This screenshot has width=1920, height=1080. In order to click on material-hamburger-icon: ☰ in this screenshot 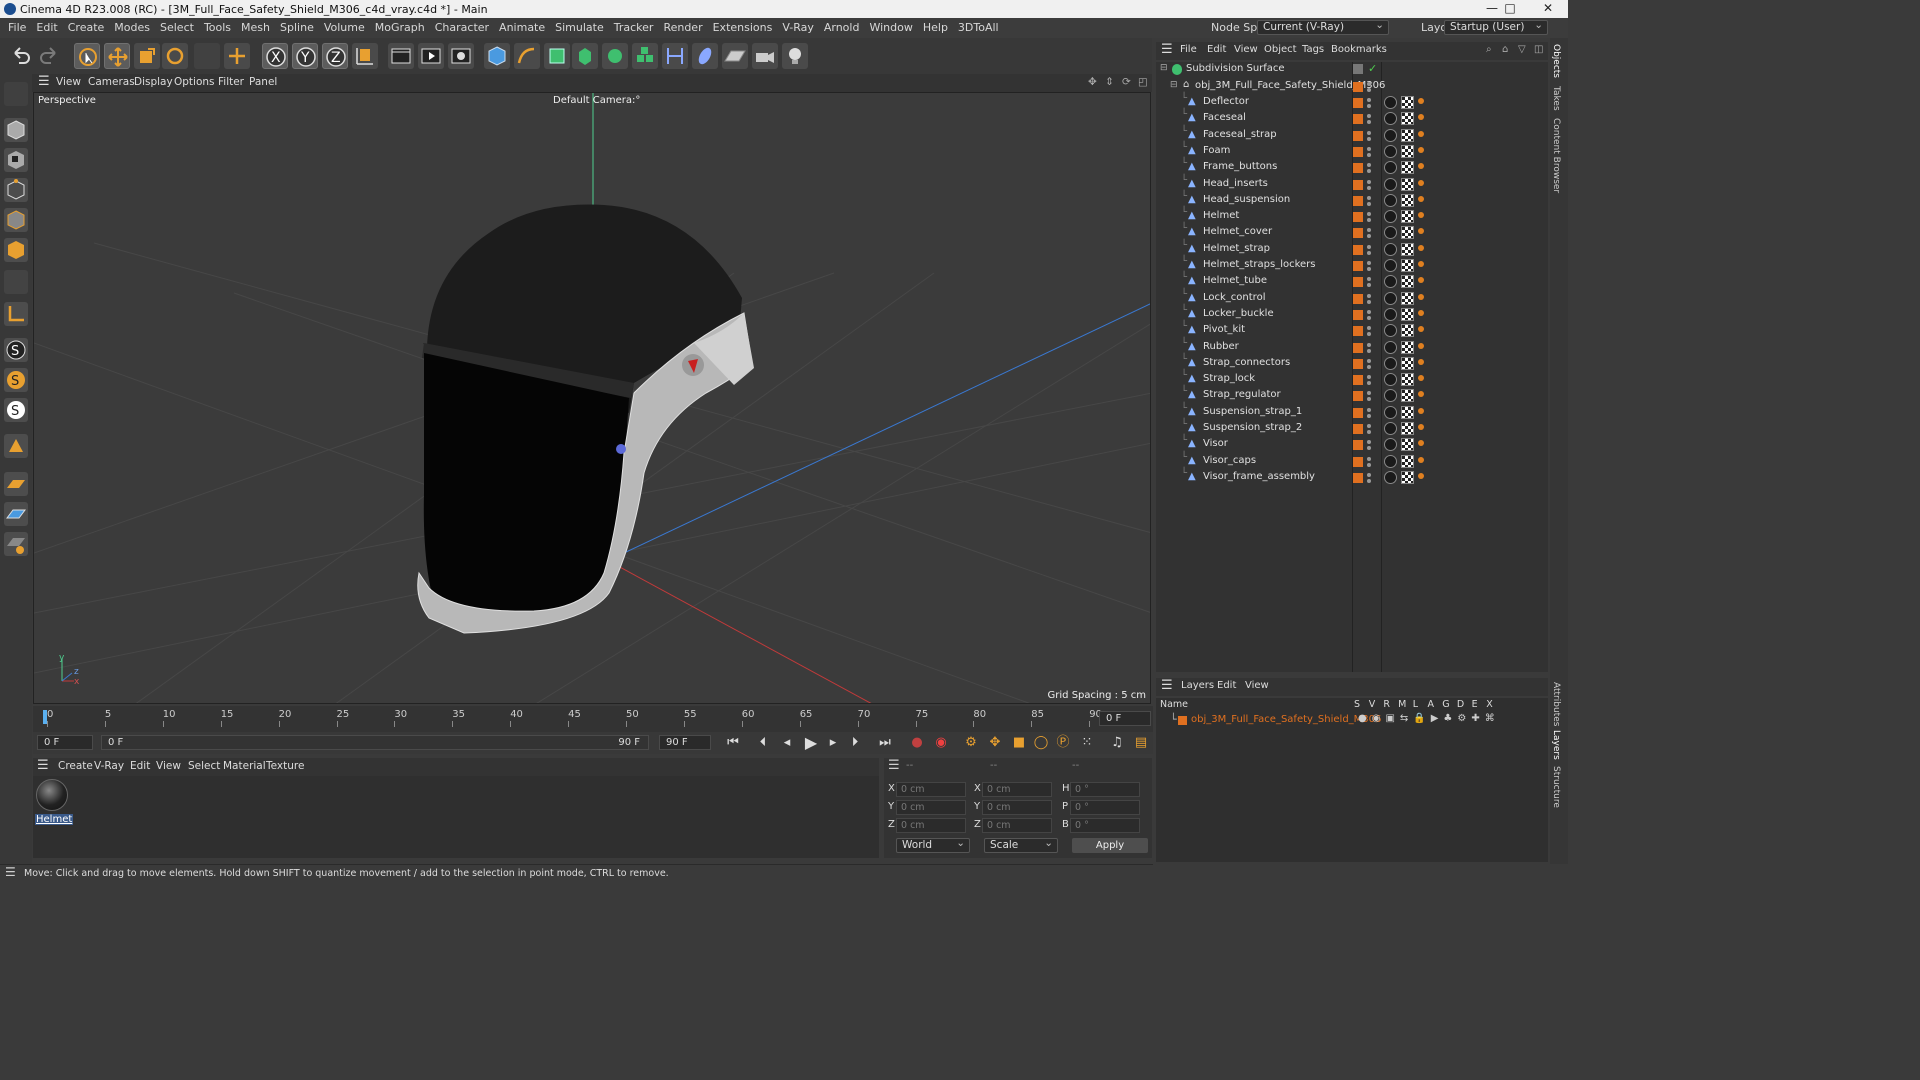, I will do `click(43, 765)`.